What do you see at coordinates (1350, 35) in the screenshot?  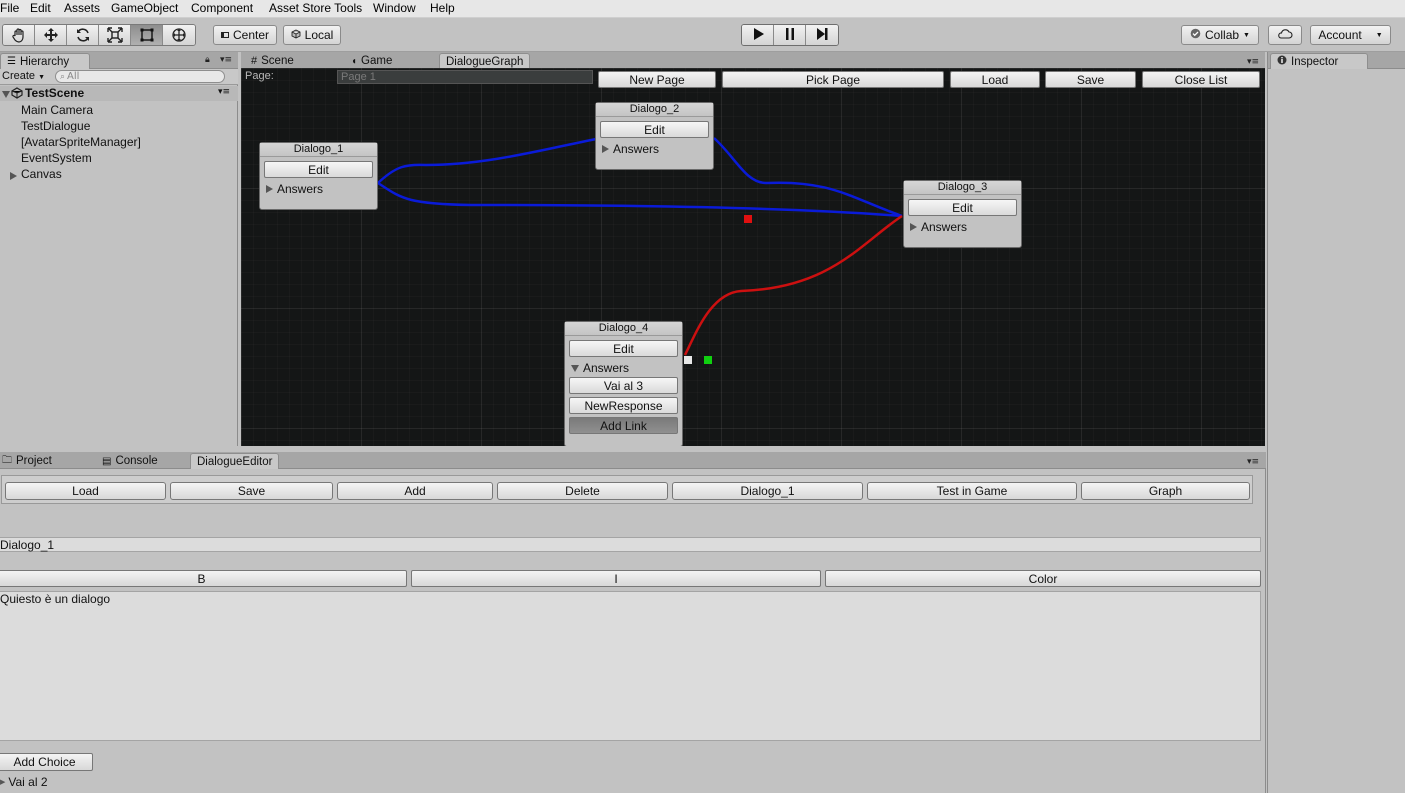 I see `account-button: Account ▼` at bounding box center [1350, 35].